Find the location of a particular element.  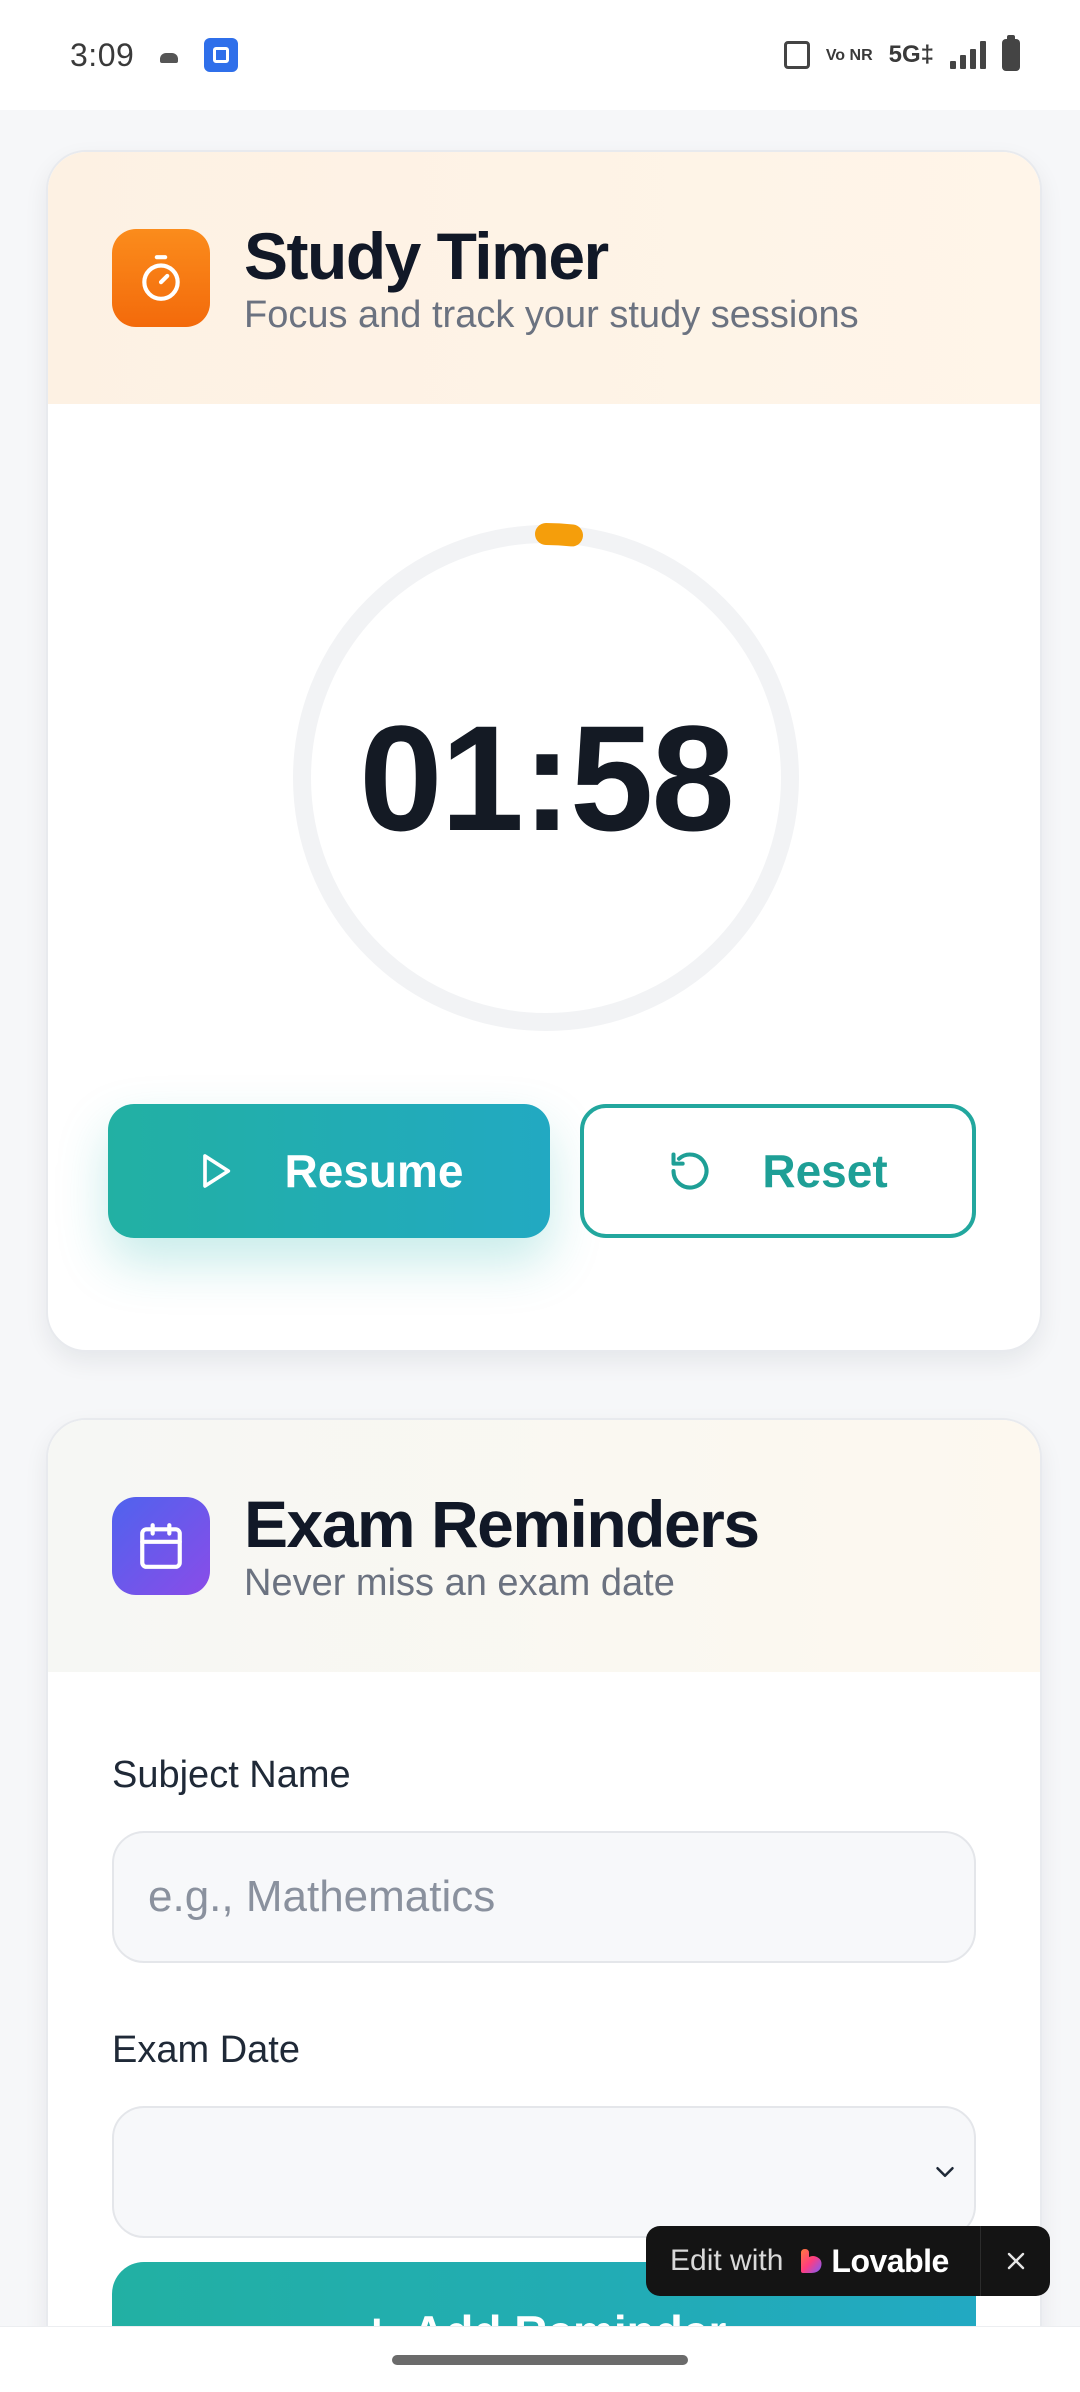

stopwatch-icon is located at coordinates (161, 278).